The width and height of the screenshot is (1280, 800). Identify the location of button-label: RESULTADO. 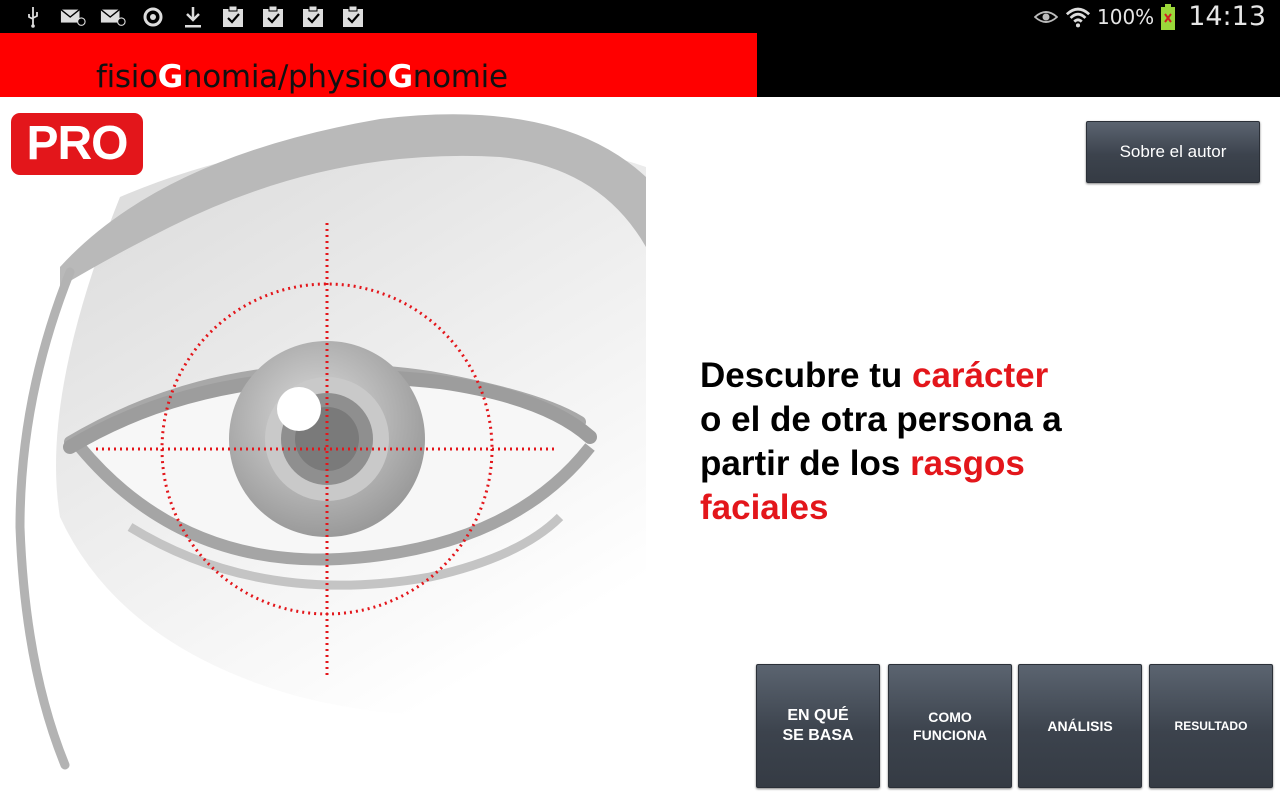
(1211, 726).